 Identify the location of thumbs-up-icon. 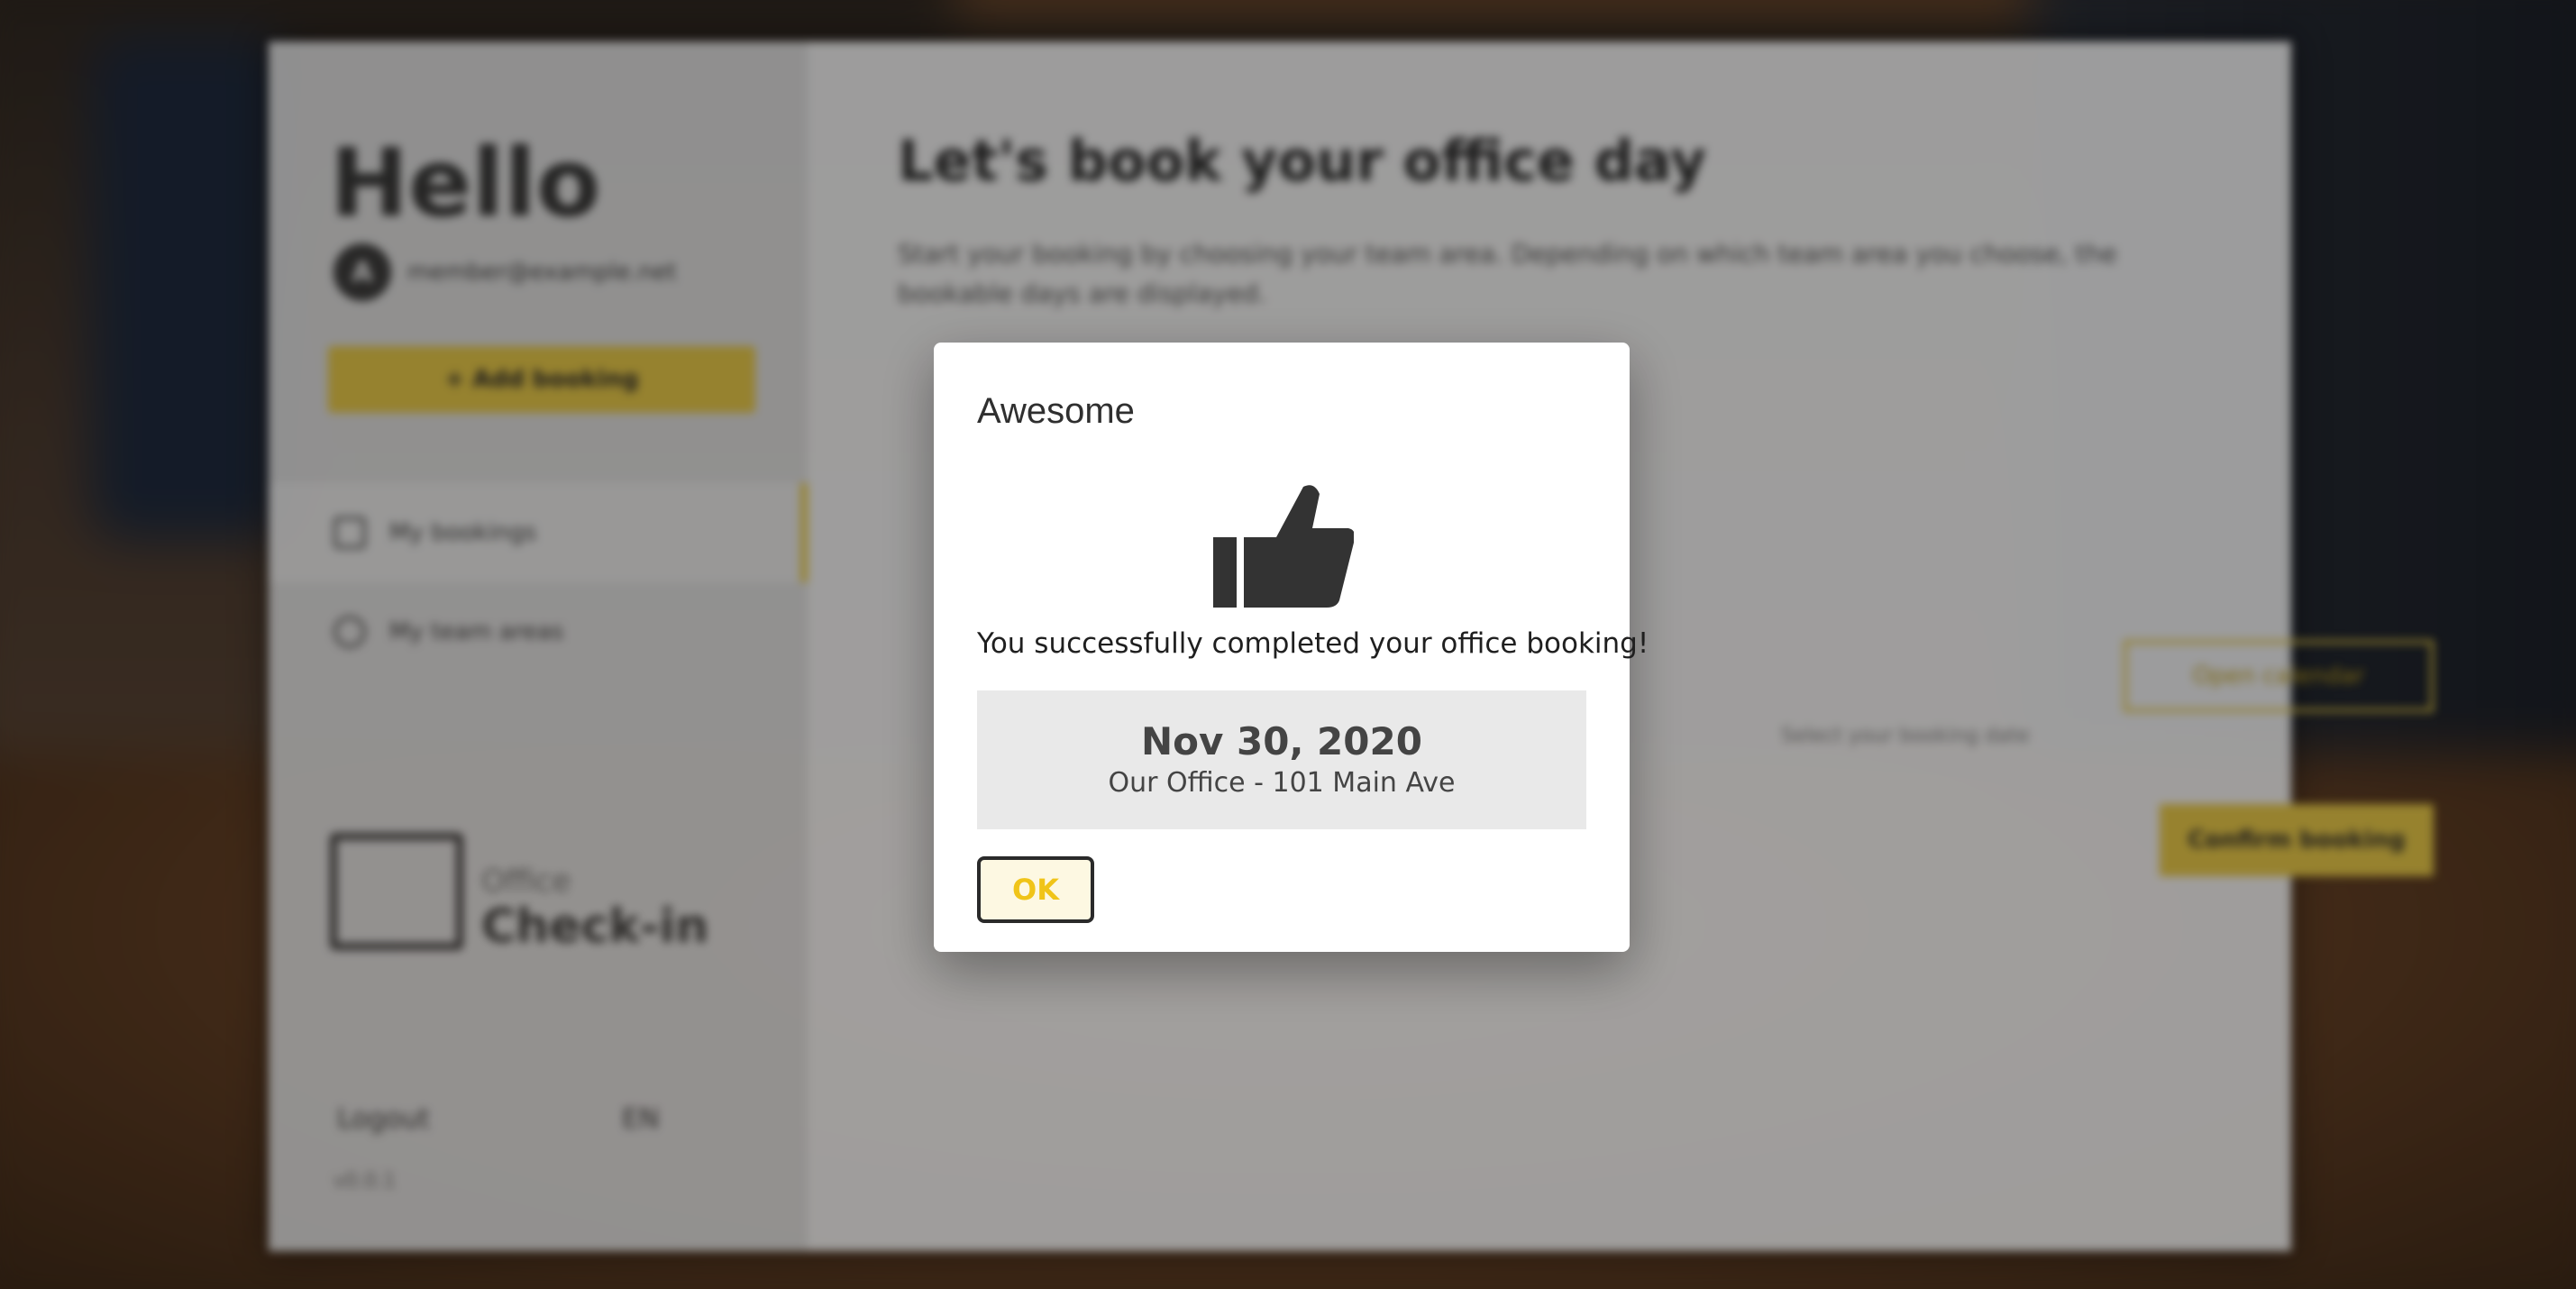
(1283, 546).